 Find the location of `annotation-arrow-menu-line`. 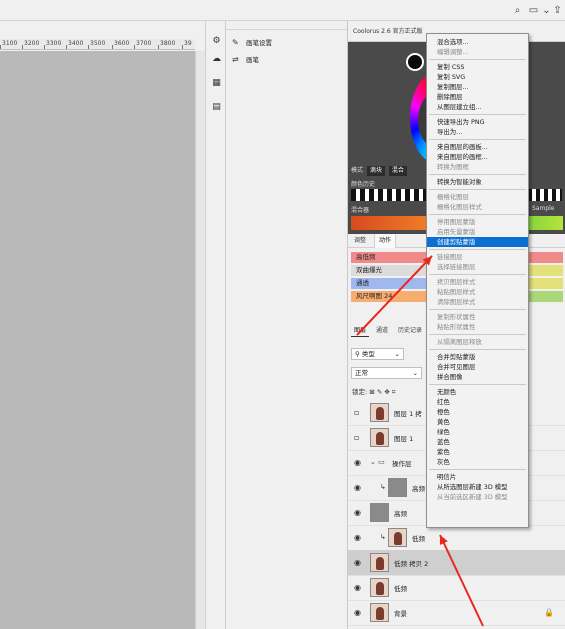

annotation-arrow-menu-line is located at coordinates (394, 295).